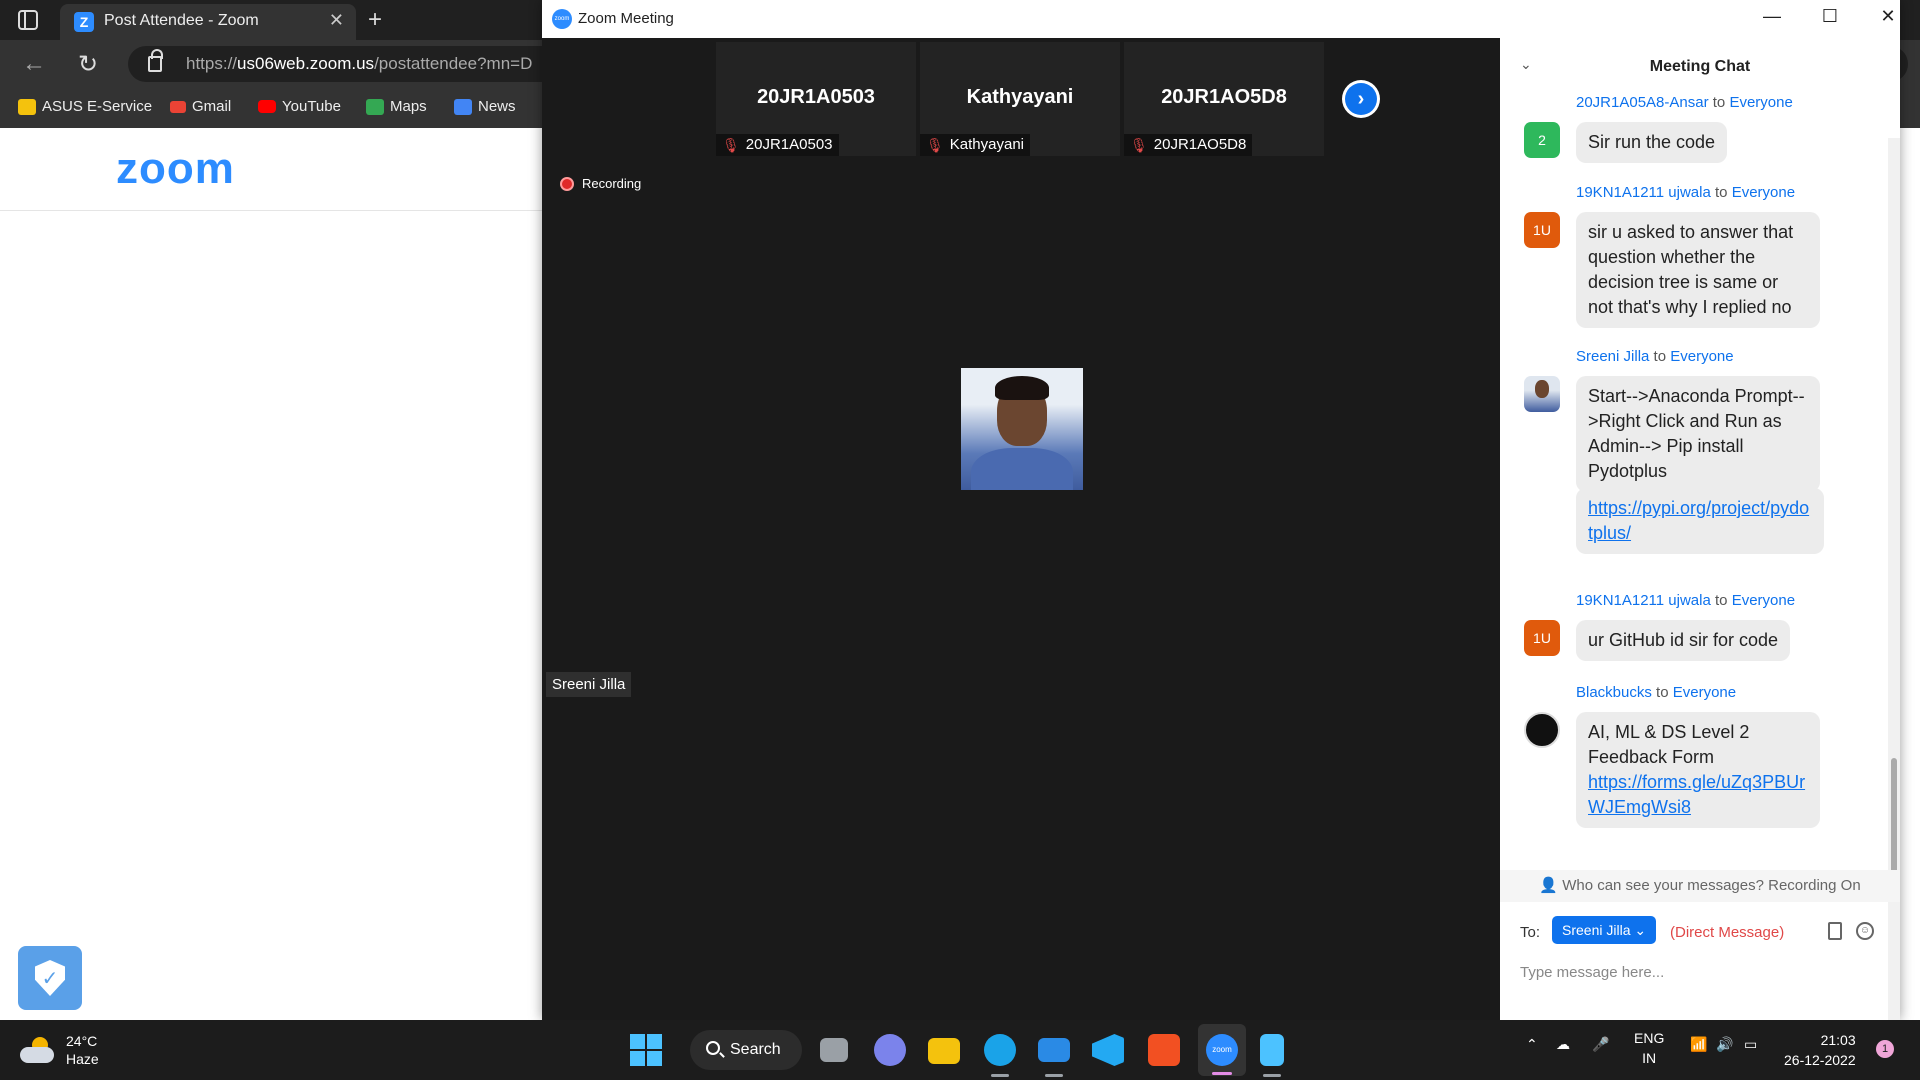 This screenshot has width=1920, height=1080. I want to click on bookmark-maps: Maps, so click(396, 106).